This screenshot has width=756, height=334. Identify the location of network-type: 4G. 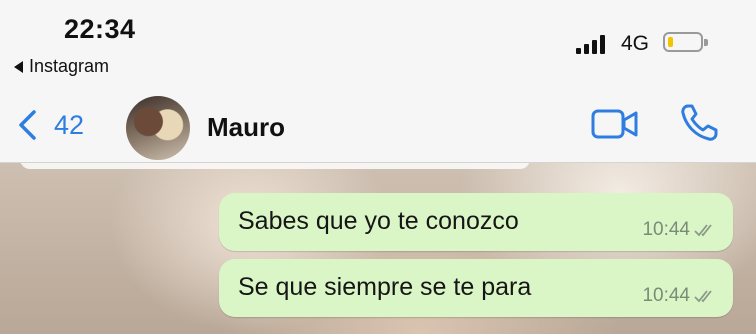
(635, 43).